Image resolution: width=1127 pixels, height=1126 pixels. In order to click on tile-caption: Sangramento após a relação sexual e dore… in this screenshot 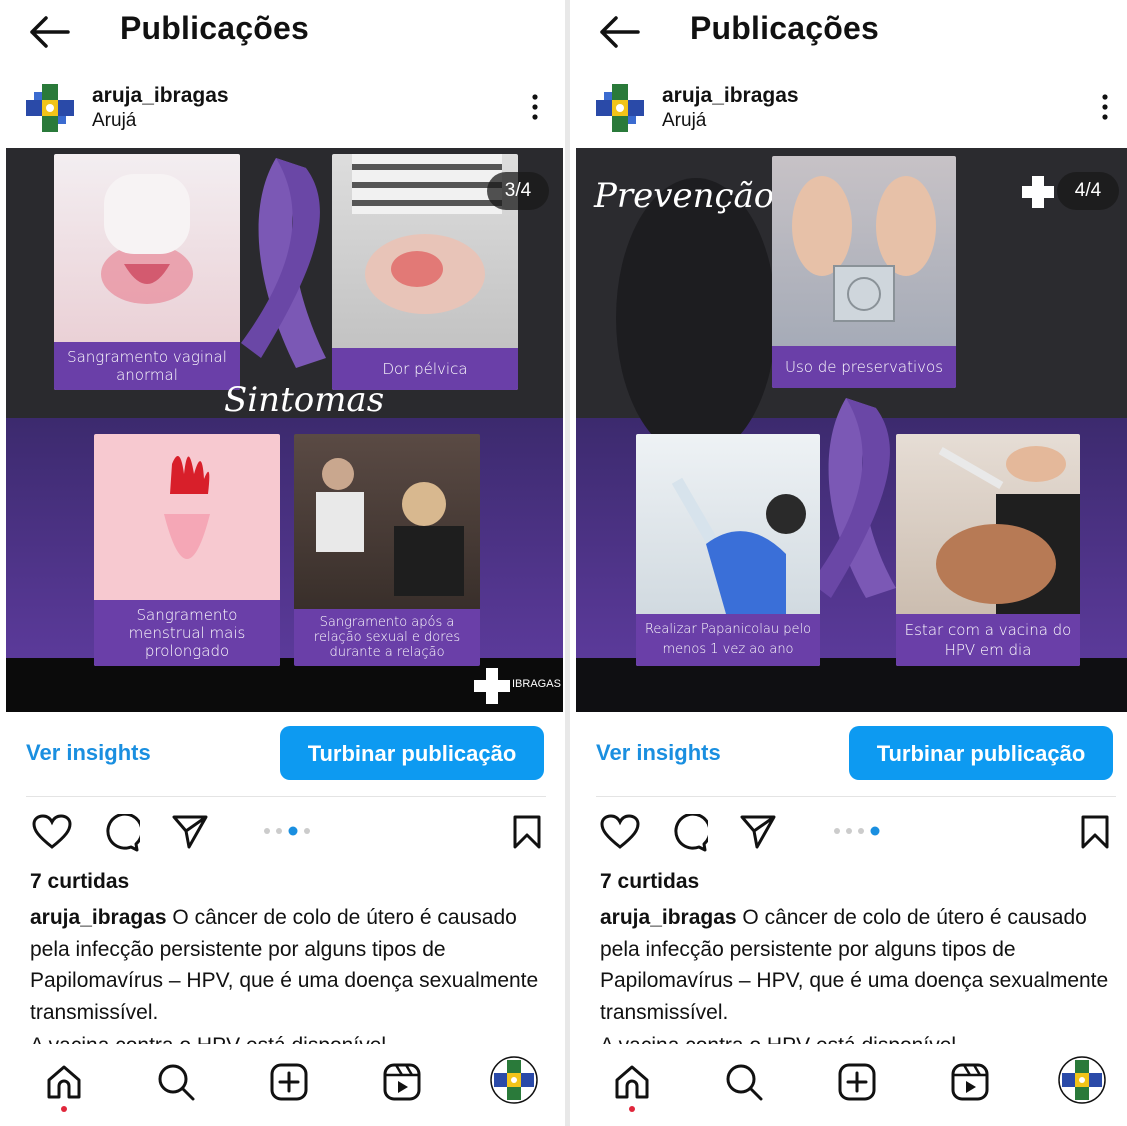, I will do `click(387, 637)`.